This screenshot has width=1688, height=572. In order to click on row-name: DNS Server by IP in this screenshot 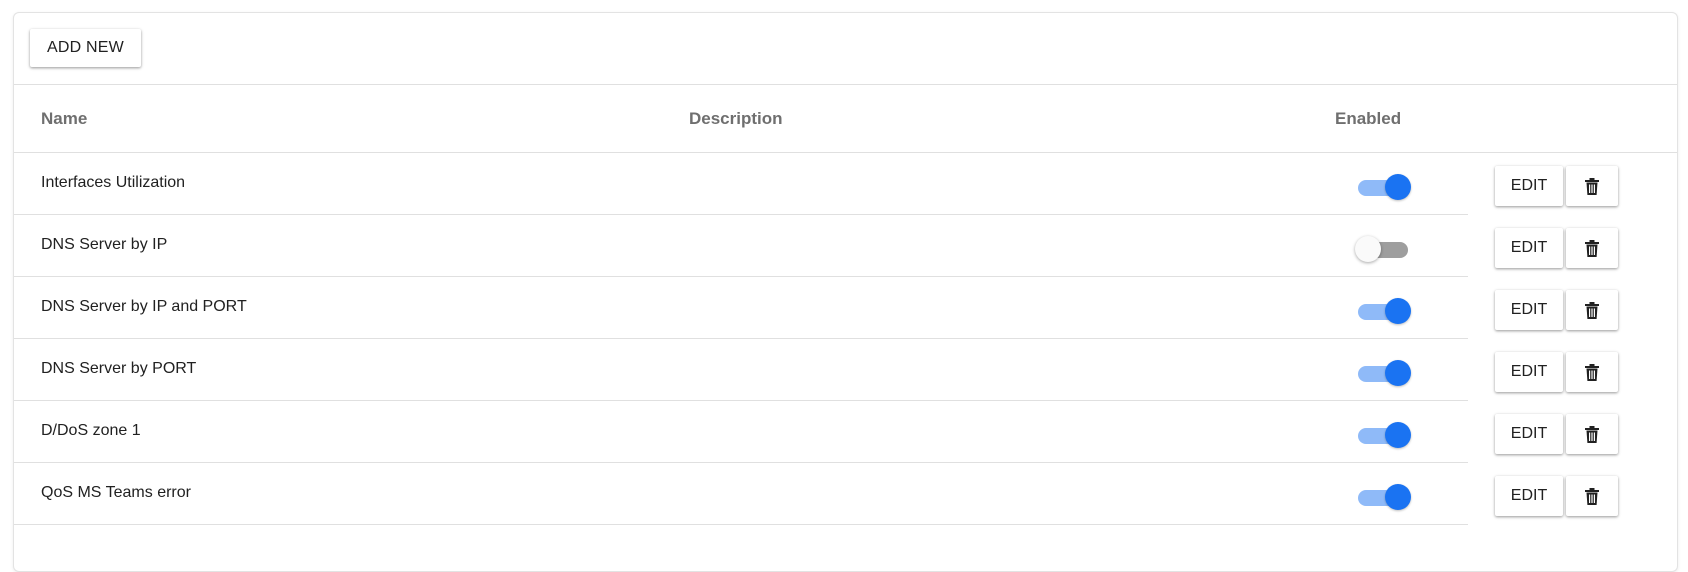, I will do `click(104, 244)`.